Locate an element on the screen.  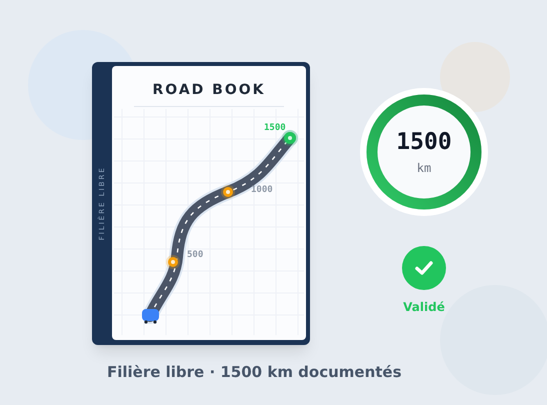
distance-unit: km is located at coordinates (424, 168).